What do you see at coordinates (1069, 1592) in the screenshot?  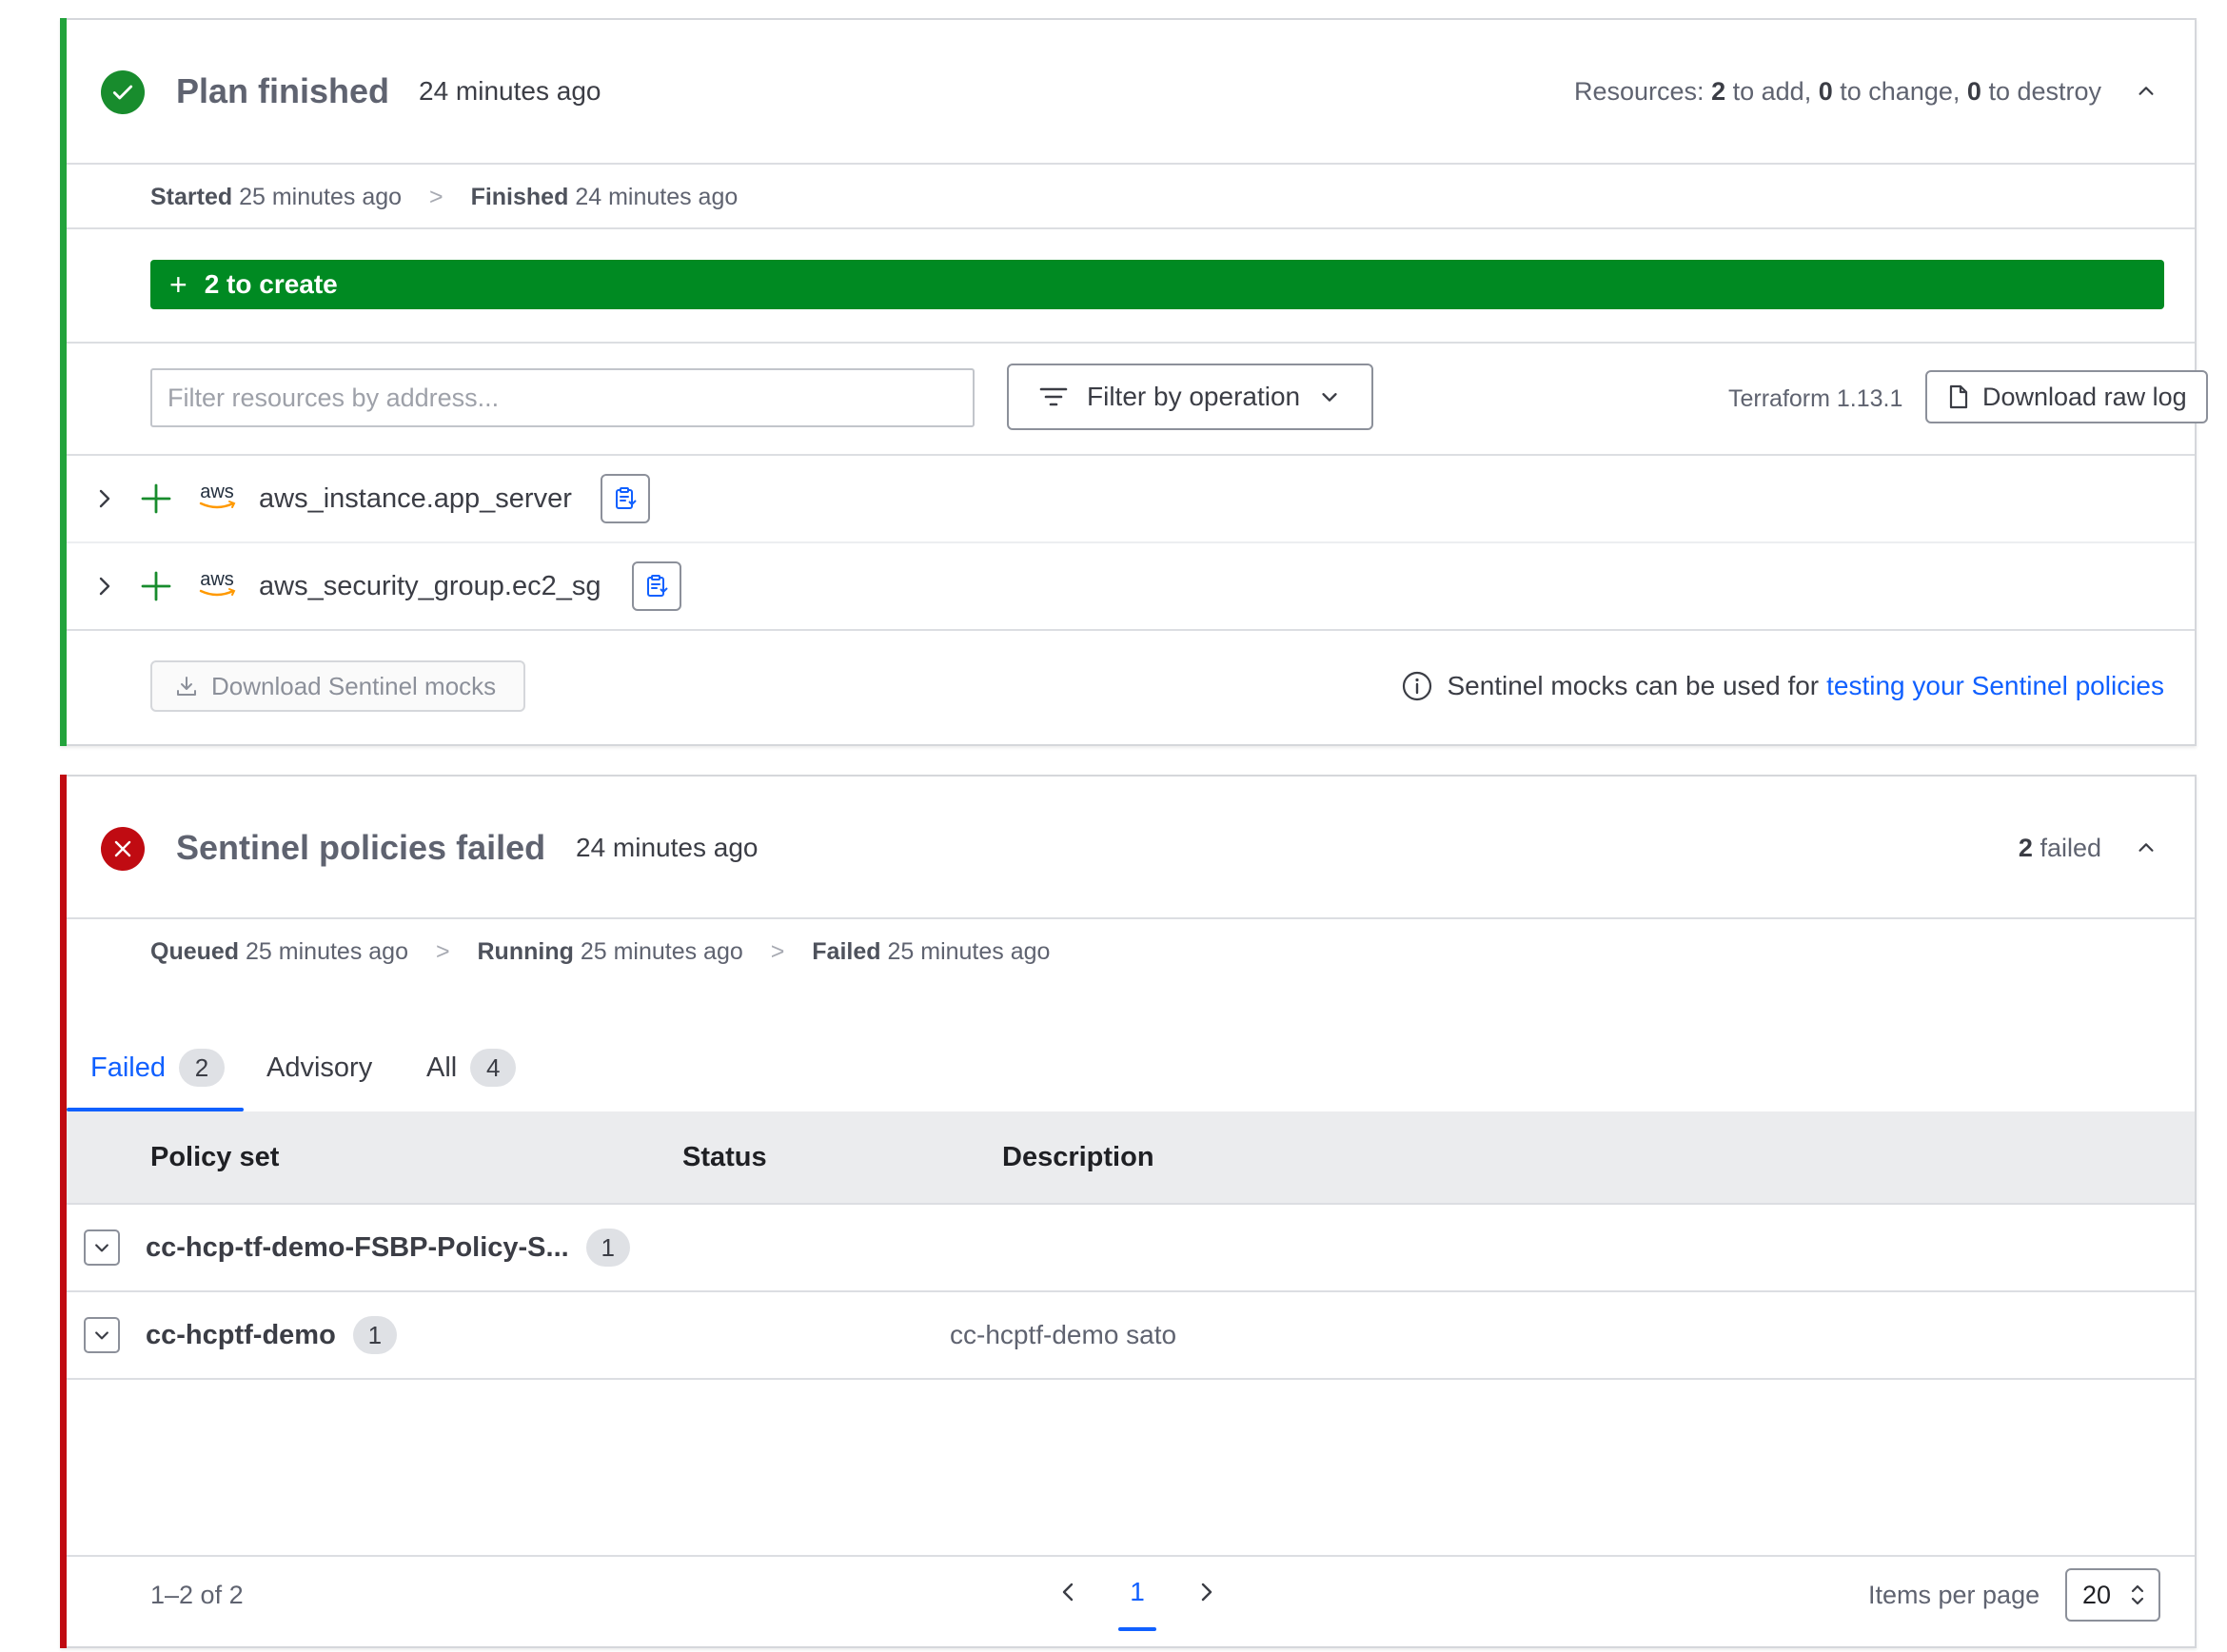 I see `previous-page-icon` at bounding box center [1069, 1592].